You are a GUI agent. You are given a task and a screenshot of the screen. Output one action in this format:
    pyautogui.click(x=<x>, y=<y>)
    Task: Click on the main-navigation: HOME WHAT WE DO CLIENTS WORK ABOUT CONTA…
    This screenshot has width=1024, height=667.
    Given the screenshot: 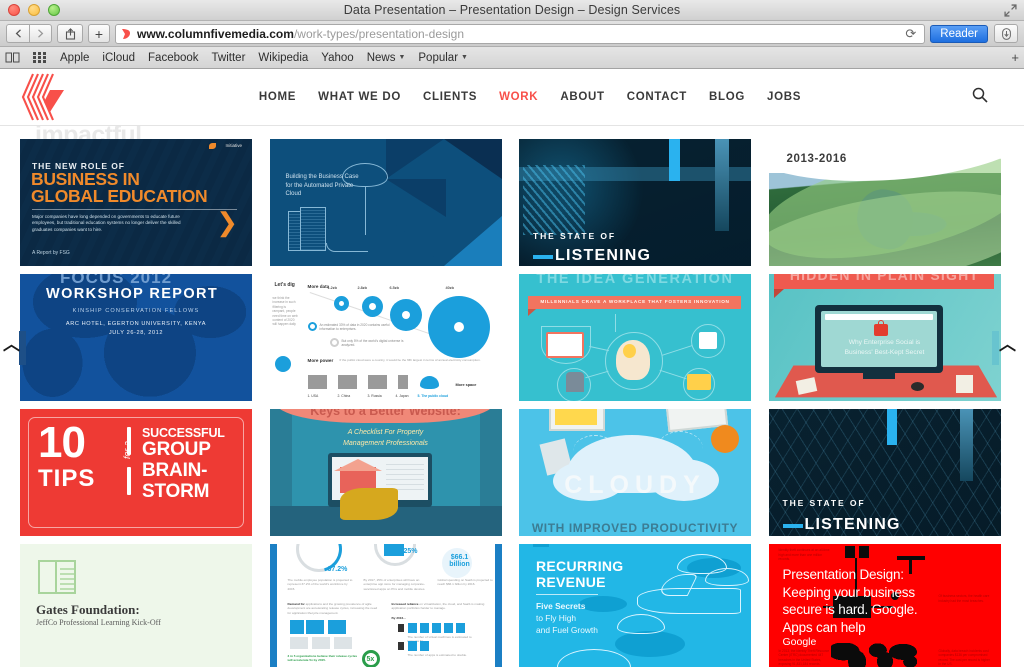 What is the action you would take?
    pyautogui.click(x=545, y=97)
    